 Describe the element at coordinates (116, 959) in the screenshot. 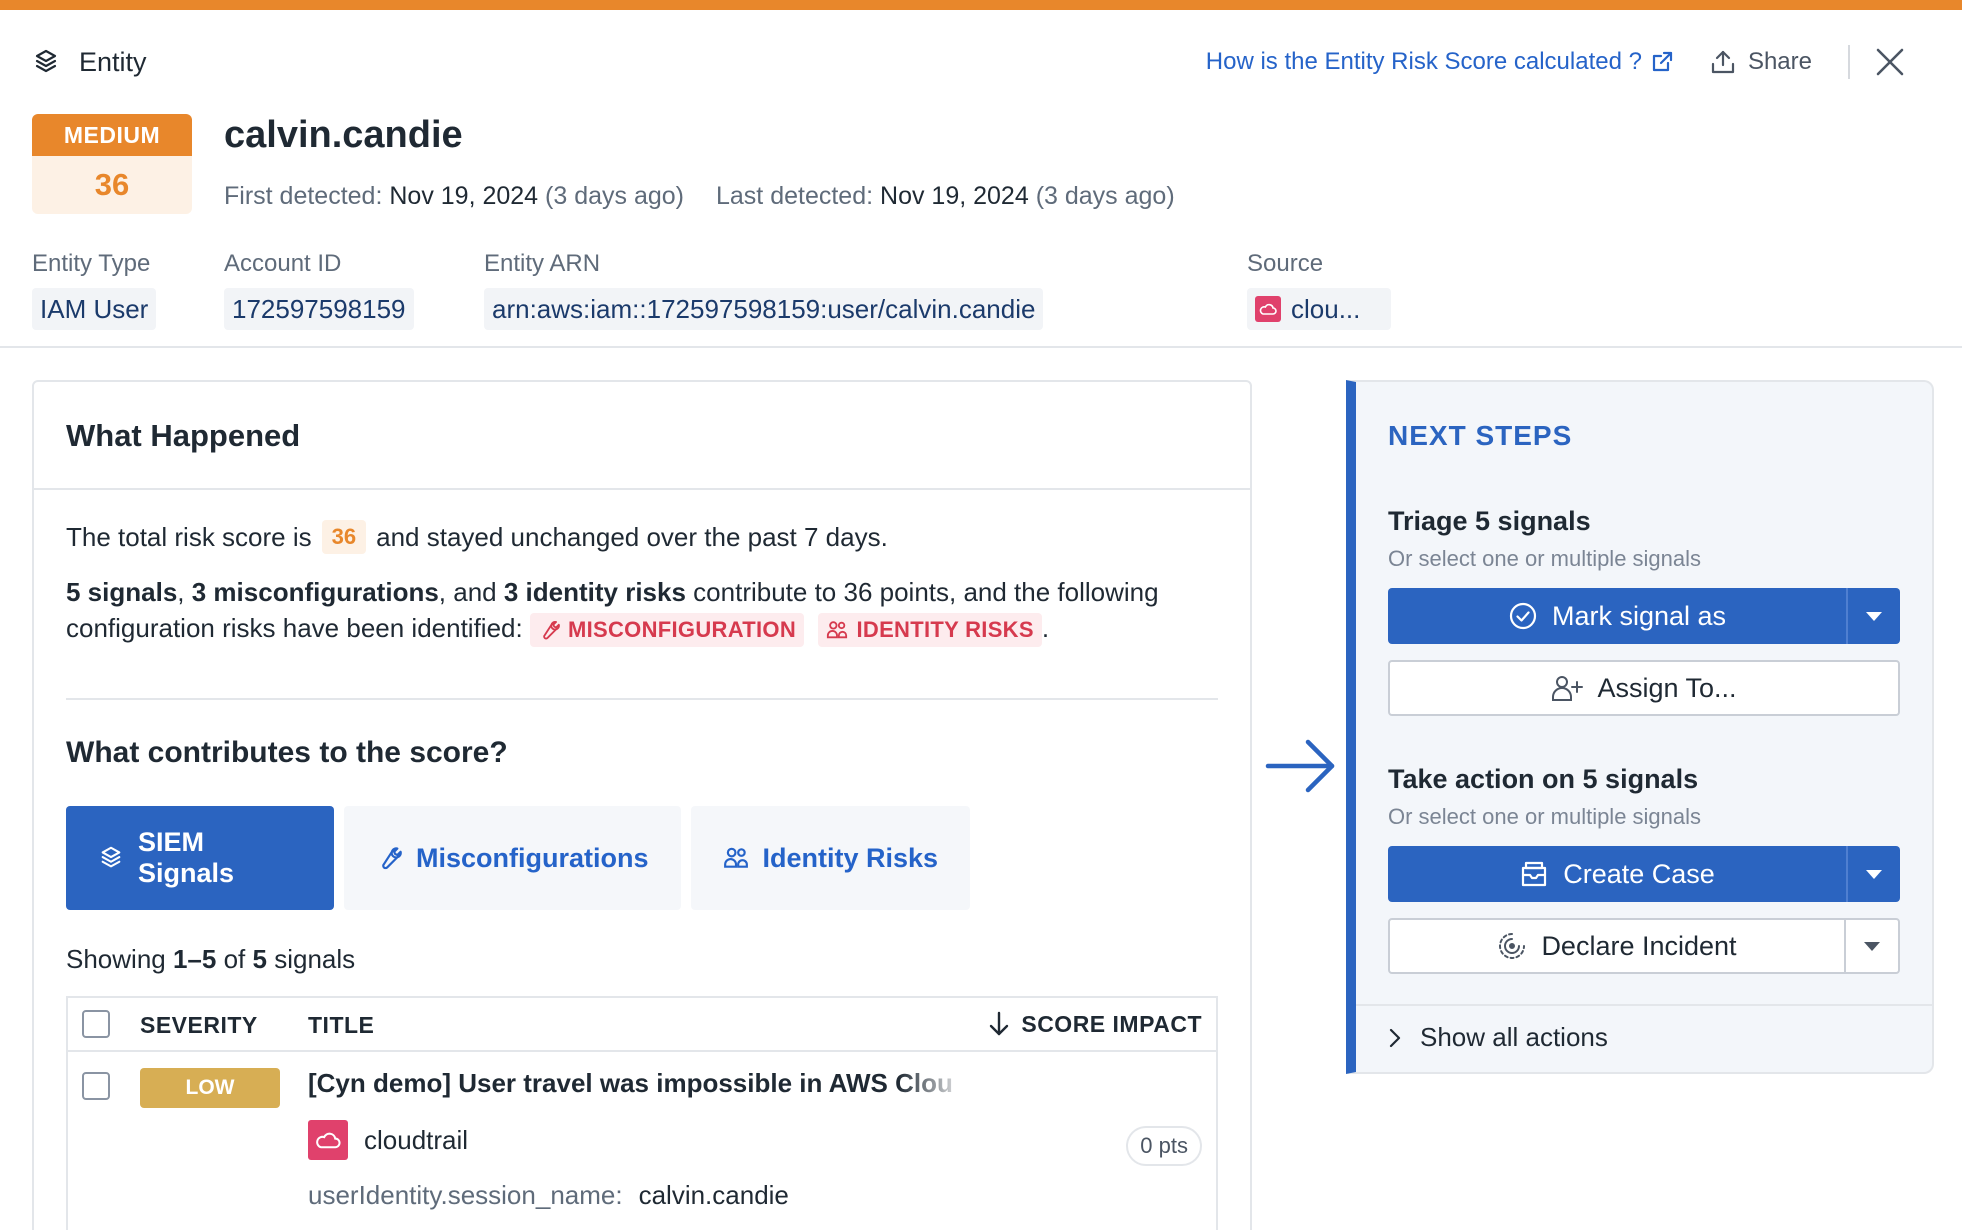

I see `showing-prefix: Showing` at that location.